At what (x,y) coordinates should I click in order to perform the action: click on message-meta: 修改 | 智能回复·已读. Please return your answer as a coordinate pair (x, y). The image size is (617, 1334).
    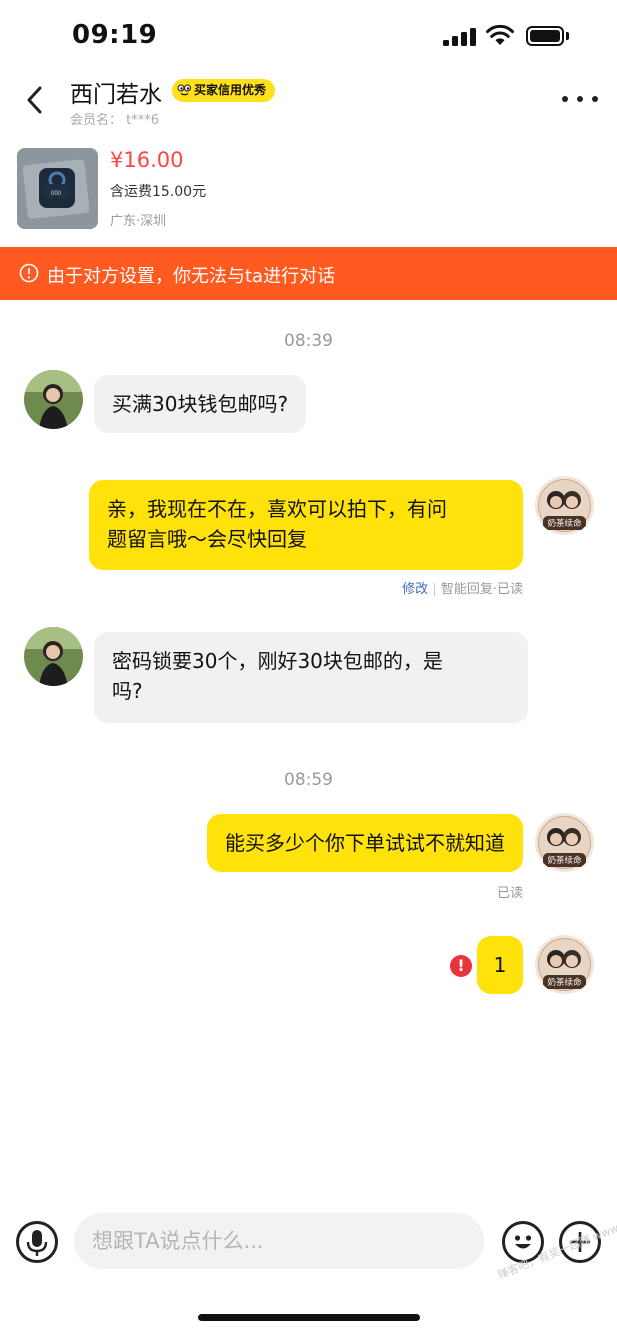
    Looking at the image, I should click on (411, 587).